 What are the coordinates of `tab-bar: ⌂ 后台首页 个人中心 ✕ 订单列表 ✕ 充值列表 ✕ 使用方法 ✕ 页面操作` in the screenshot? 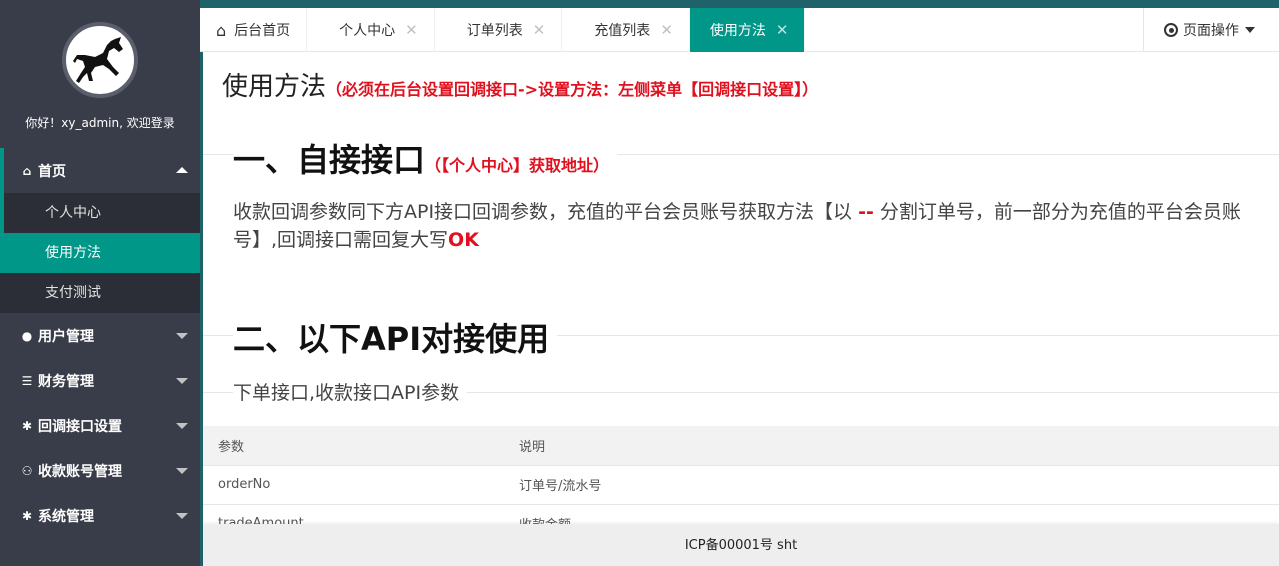 It's located at (739, 30).